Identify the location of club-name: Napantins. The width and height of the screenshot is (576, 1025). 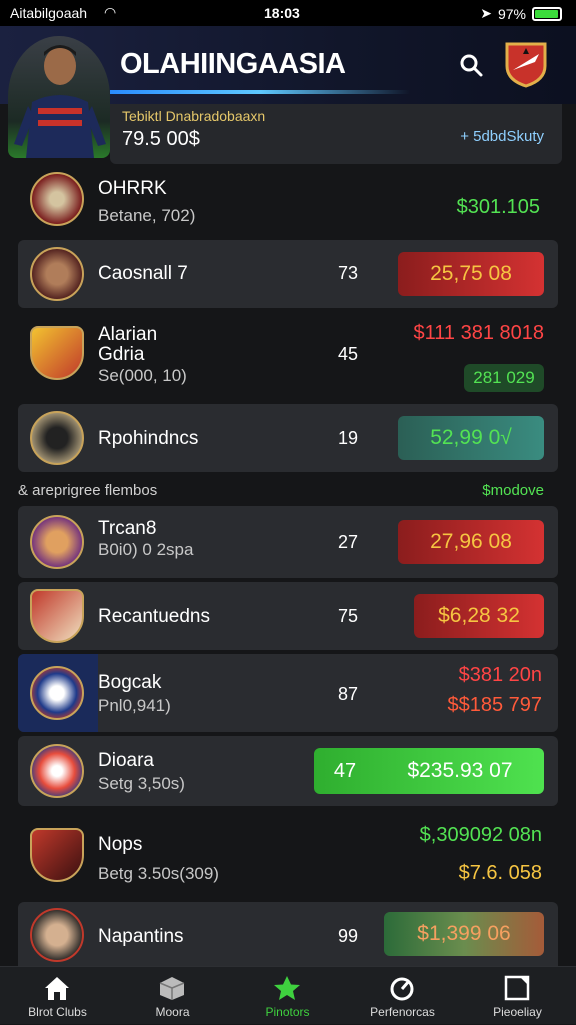
(141, 936).